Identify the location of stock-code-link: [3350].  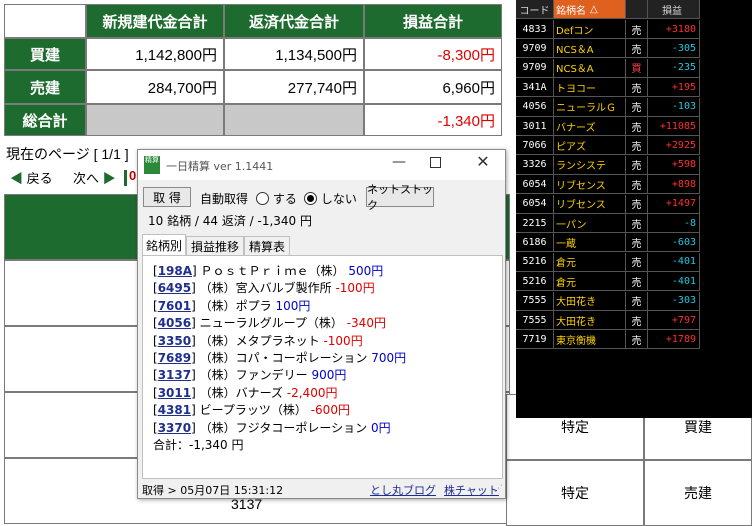
(174, 341).